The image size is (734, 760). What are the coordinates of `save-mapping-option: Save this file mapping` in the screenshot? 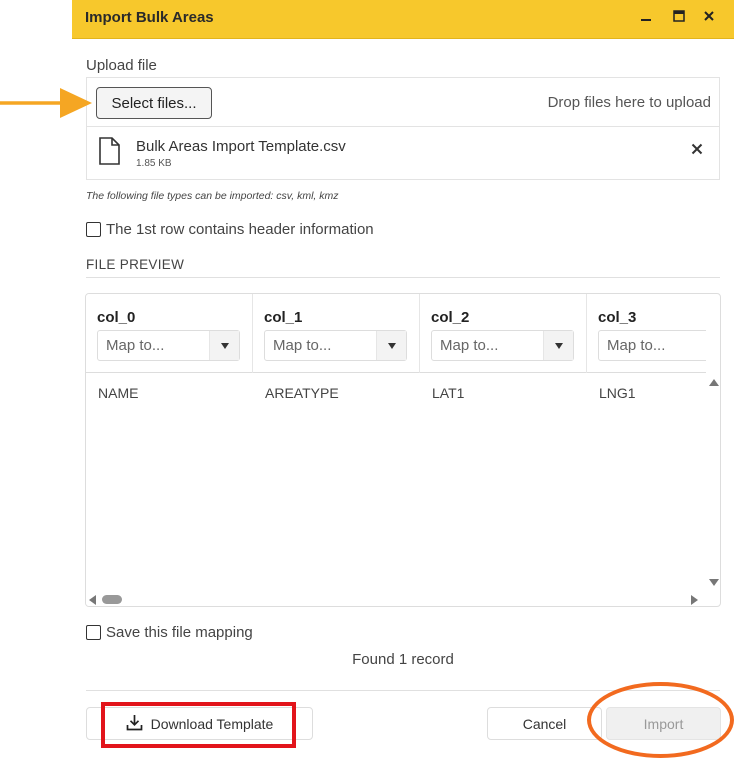 It's located at (169, 632).